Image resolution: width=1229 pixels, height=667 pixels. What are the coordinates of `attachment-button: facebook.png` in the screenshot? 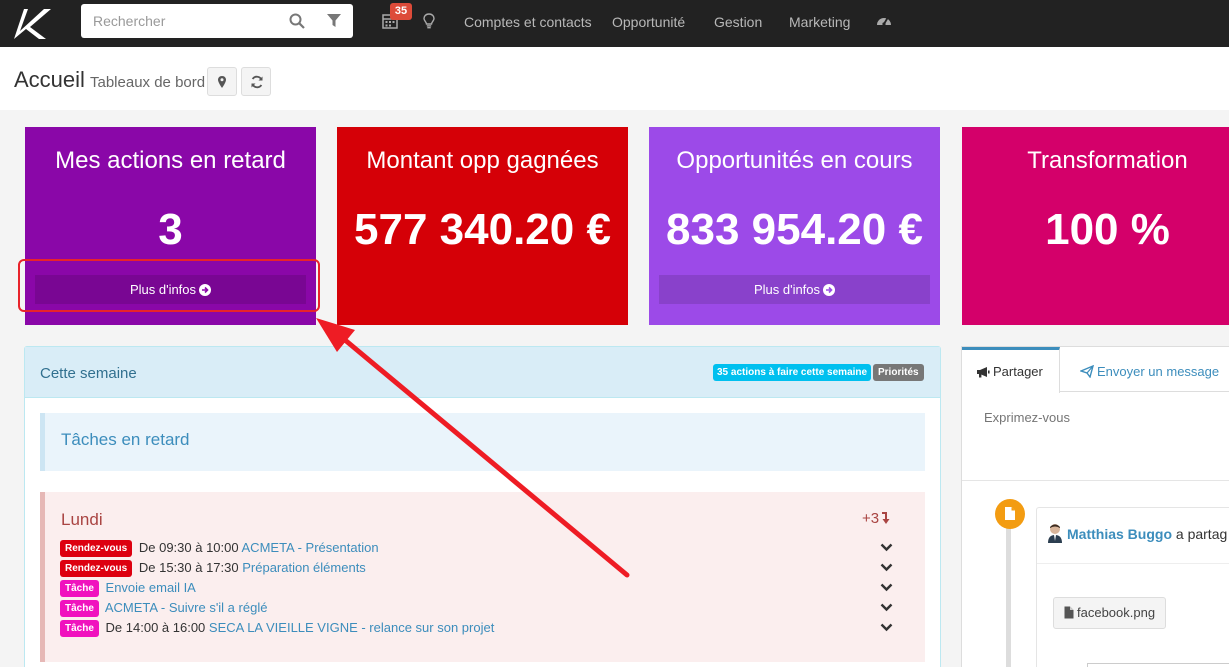 It's located at (1110, 613).